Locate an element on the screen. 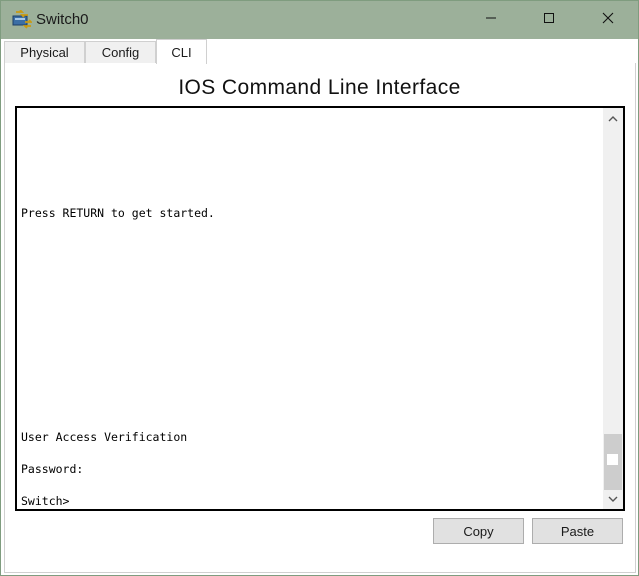  close-icon is located at coordinates (608, 20).